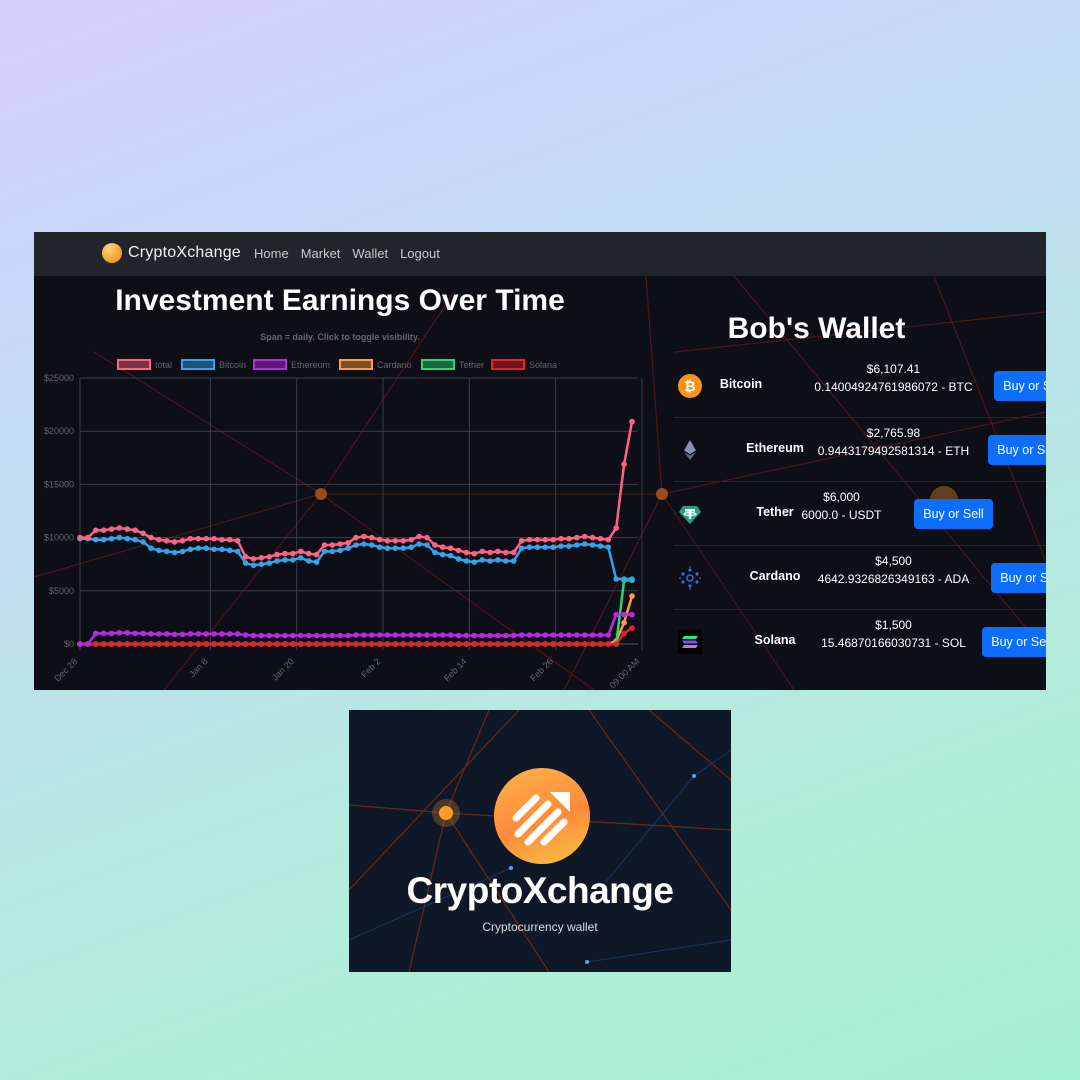  What do you see at coordinates (59, 431) in the screenshot?
I see `y-tick-label: $20000` at bounding box center [59, 431].